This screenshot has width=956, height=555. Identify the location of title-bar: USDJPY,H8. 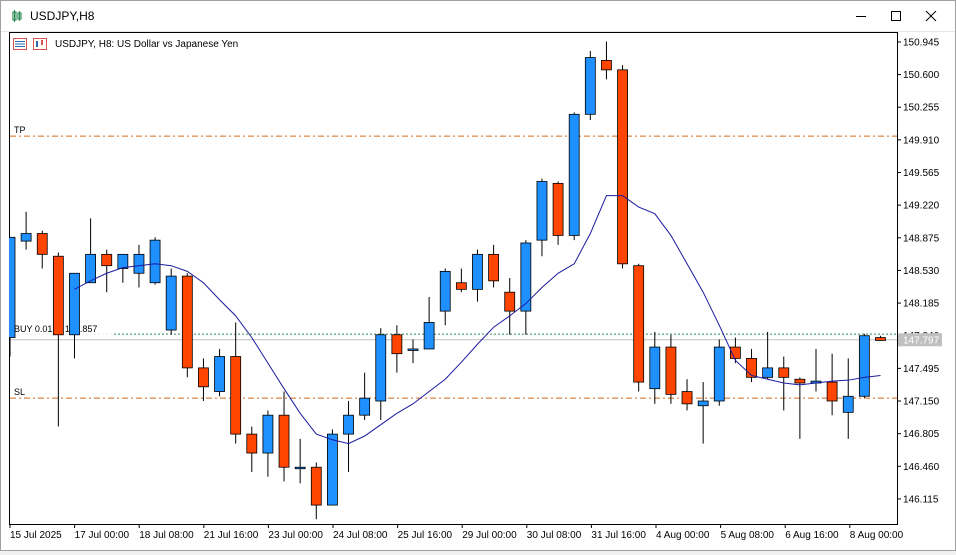
(478, 16).